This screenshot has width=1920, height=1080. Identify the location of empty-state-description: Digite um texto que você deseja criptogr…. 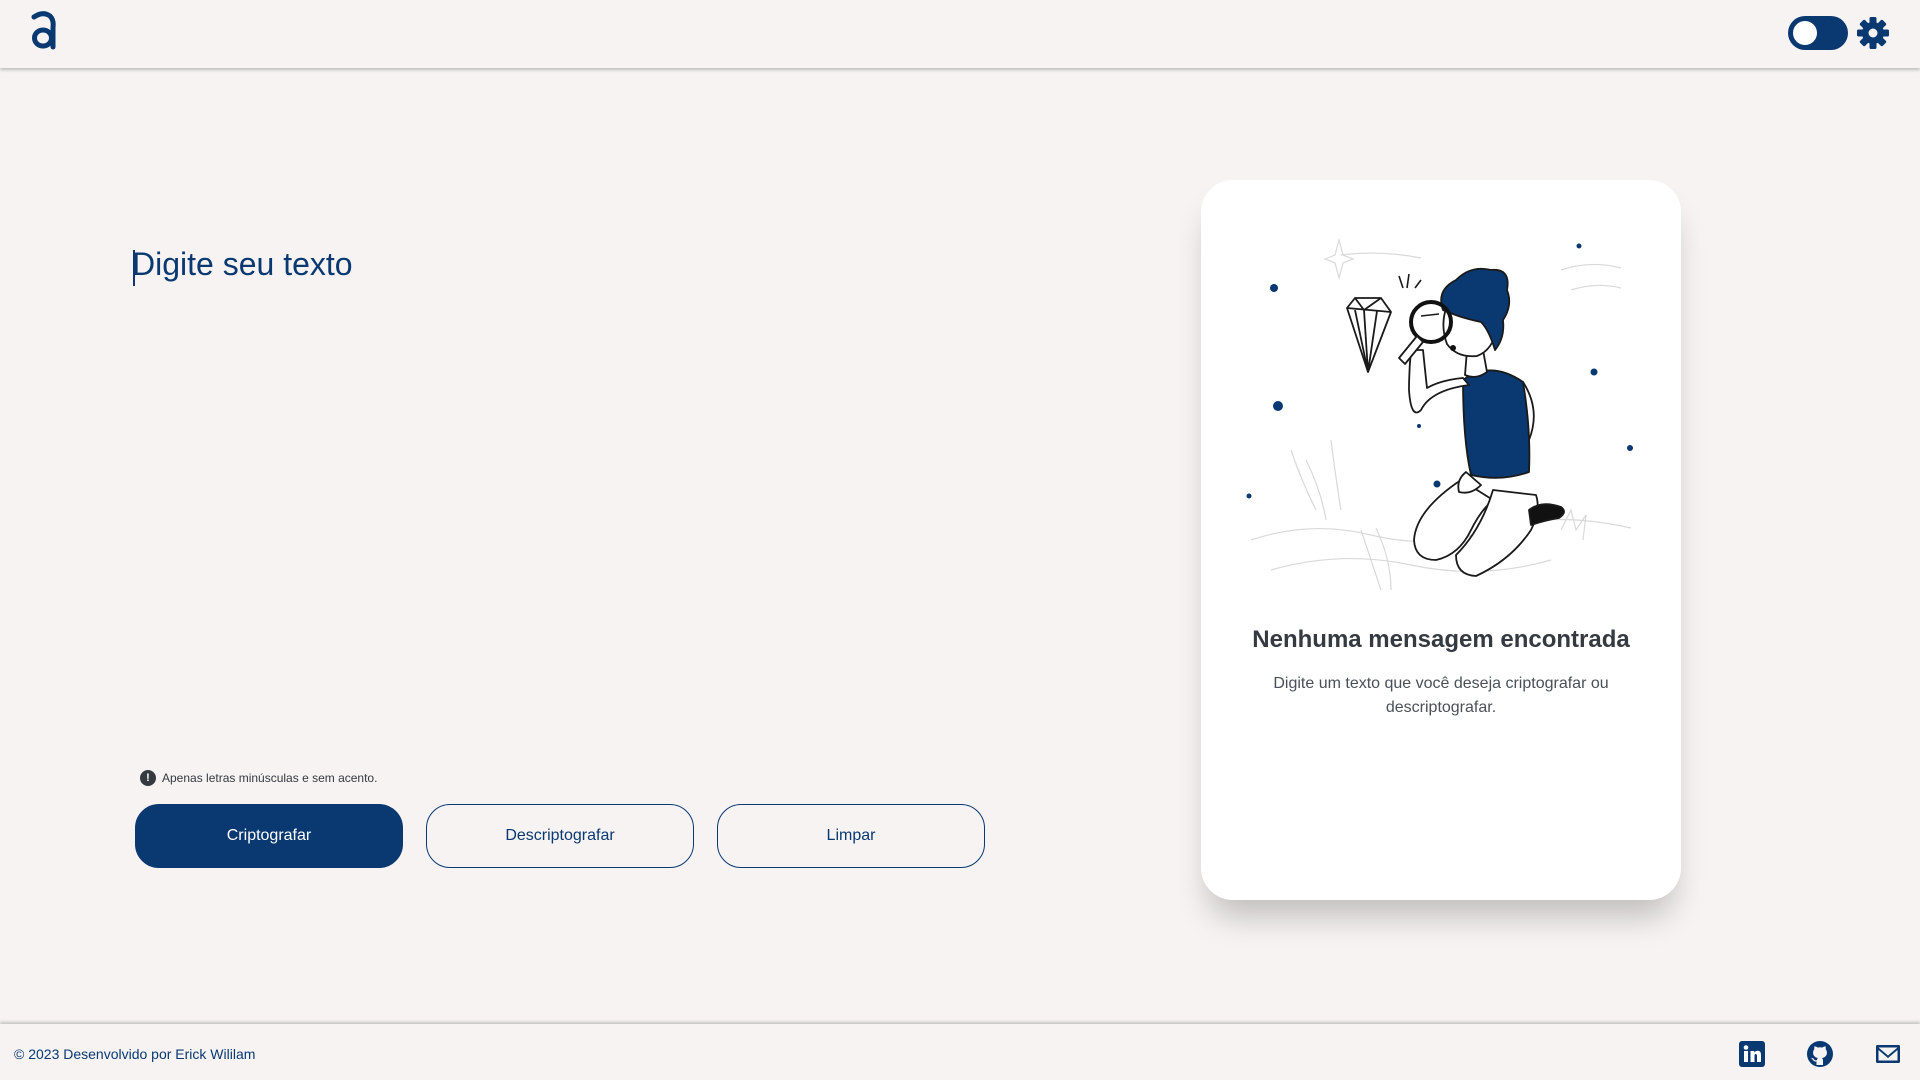
(1441, 695).